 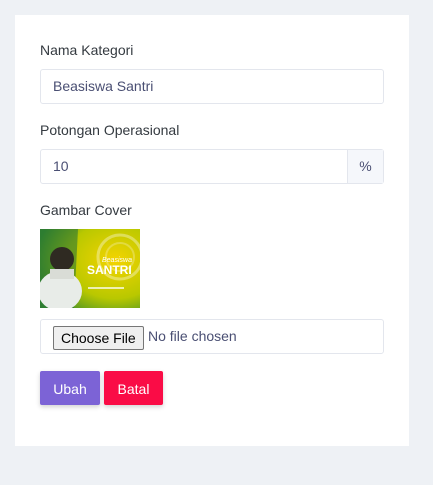 I want to click on potongan-label: Potongan Operasional, so click(x=110, y=130).